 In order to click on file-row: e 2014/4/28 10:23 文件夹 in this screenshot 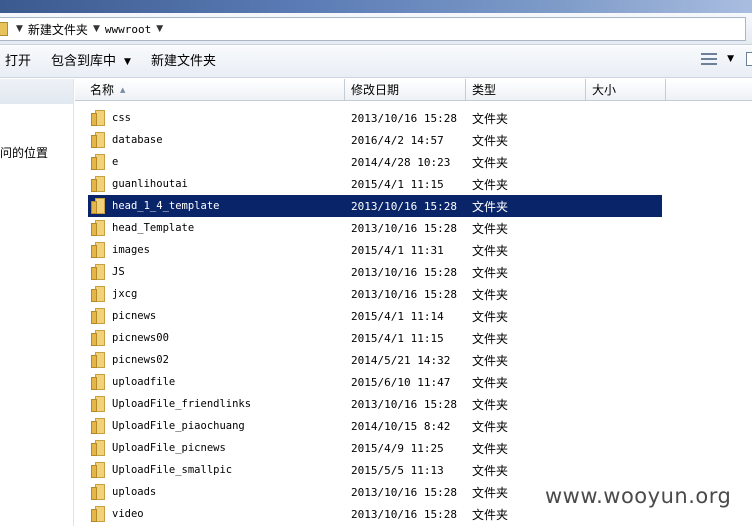, I will do `click(413, 162)`.